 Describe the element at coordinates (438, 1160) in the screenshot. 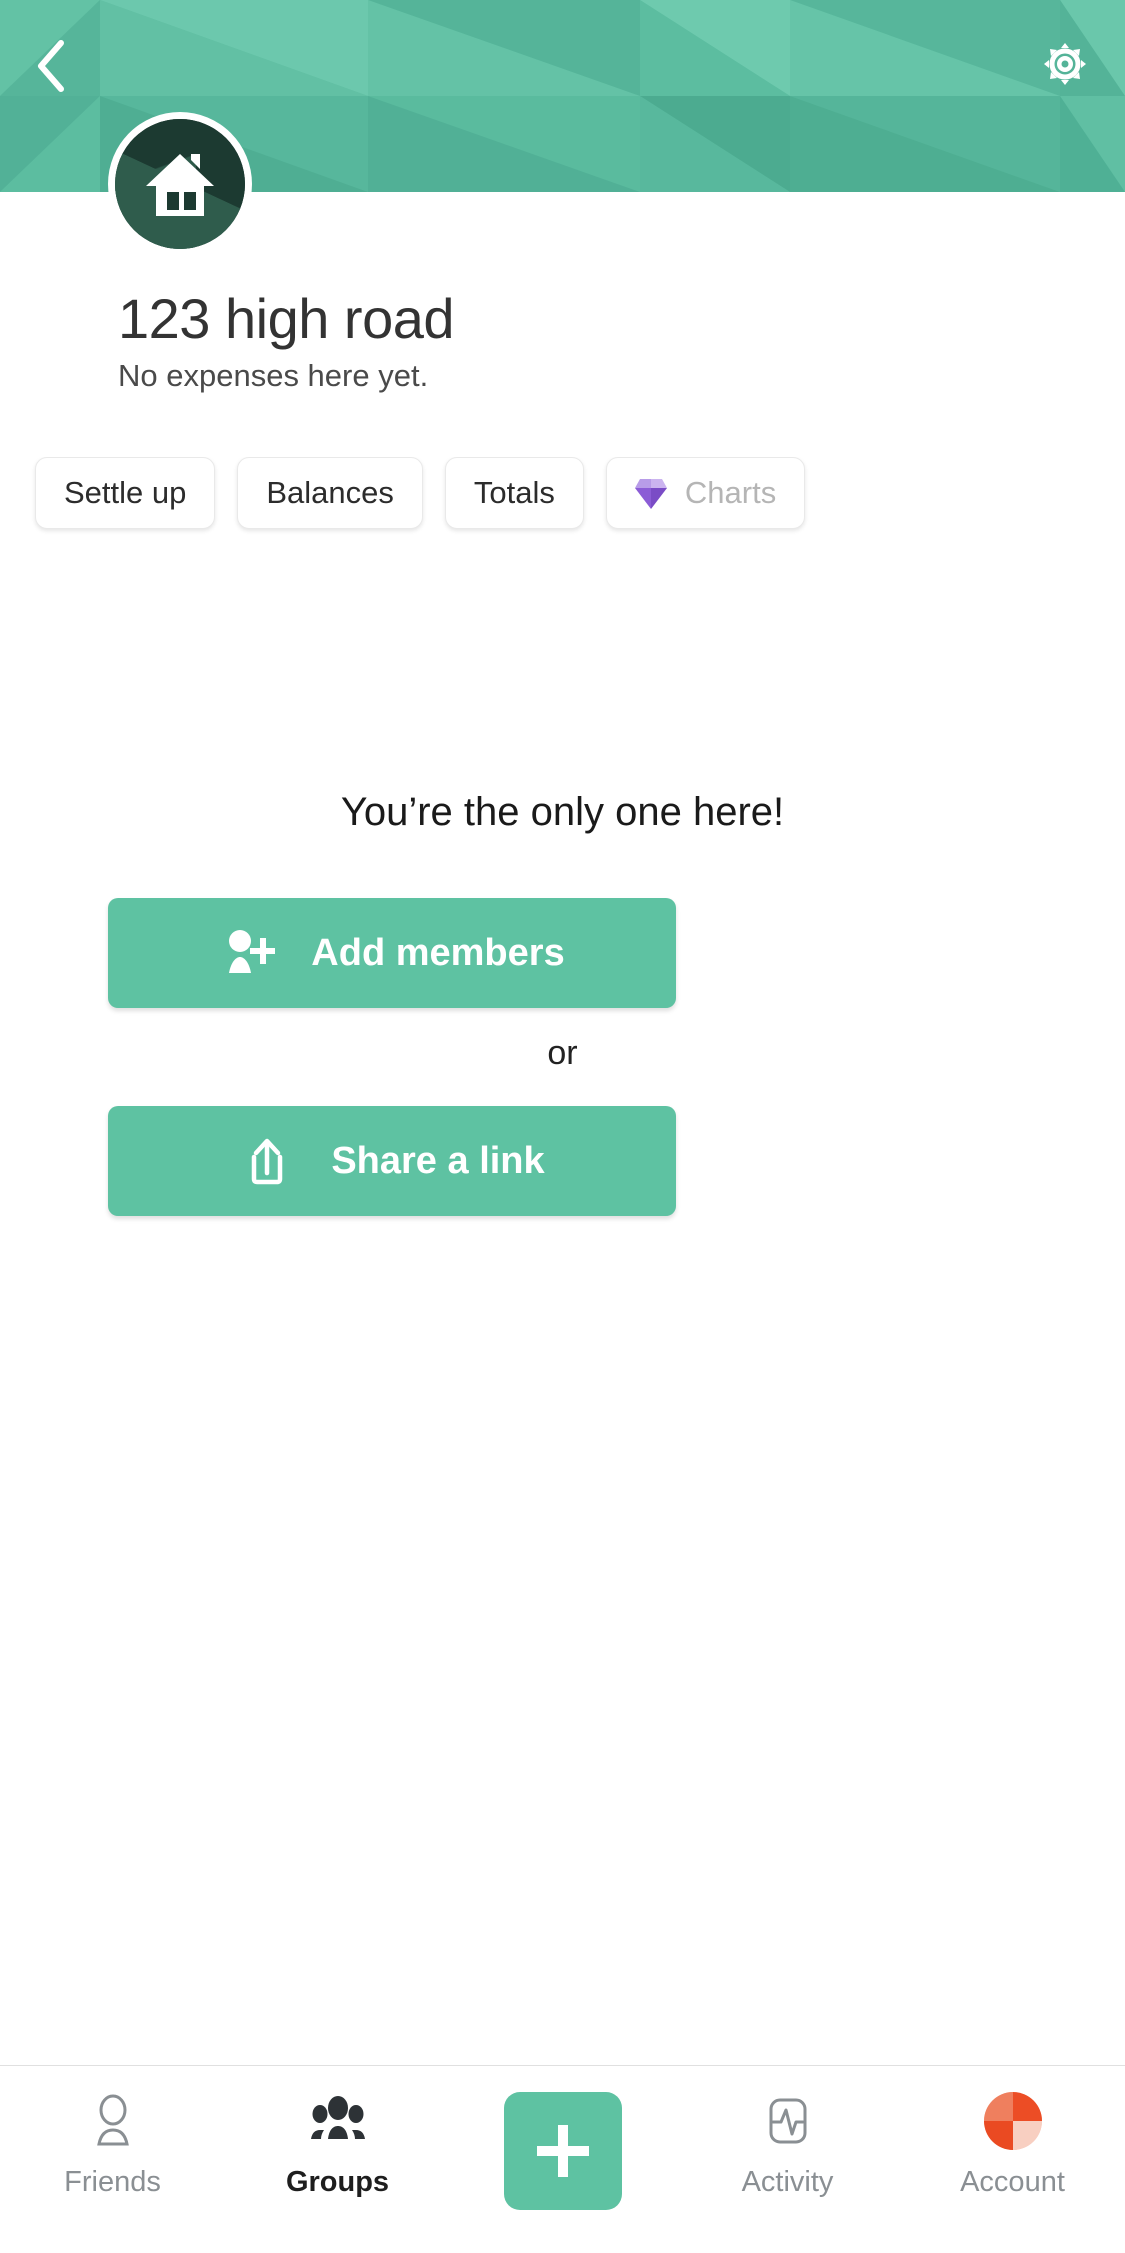

I see `share-link-label: Share a link` at that location.